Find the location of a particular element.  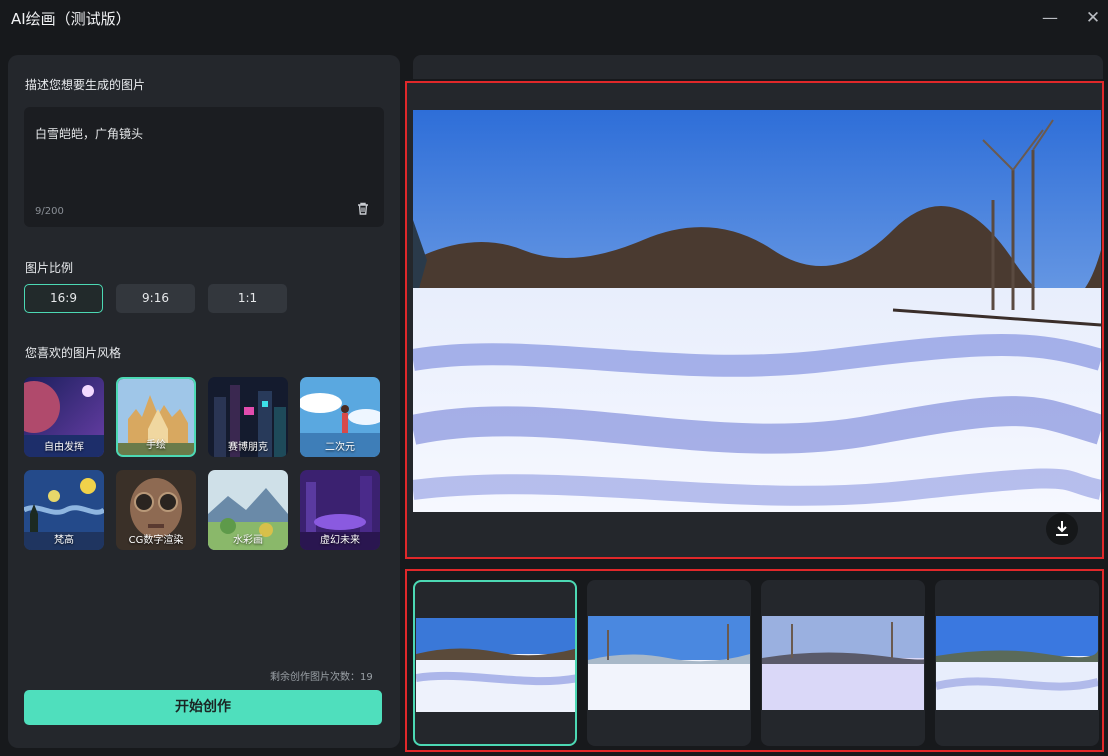

style-card-watercolor: 水彩画 is located at coordinates (248, 510).